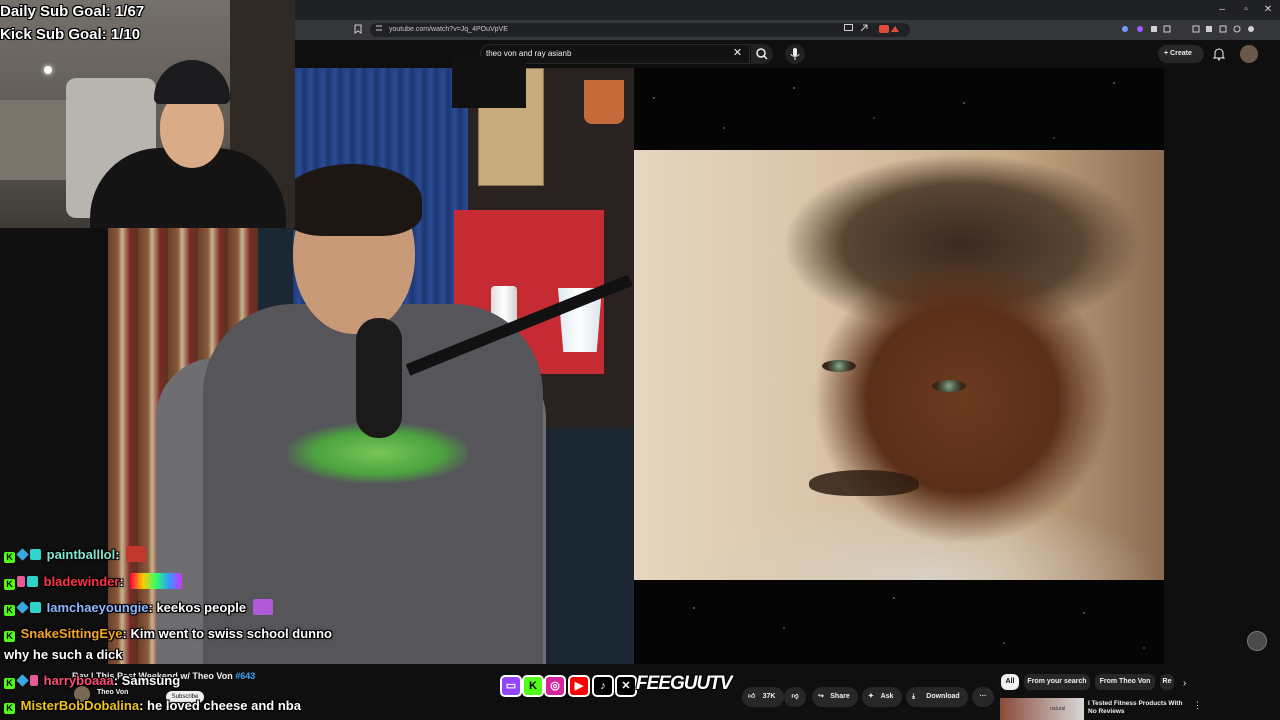 This screenshot has height=720, width=1280. I want to click on clear-search-icon: ✕, so click(737, 53).